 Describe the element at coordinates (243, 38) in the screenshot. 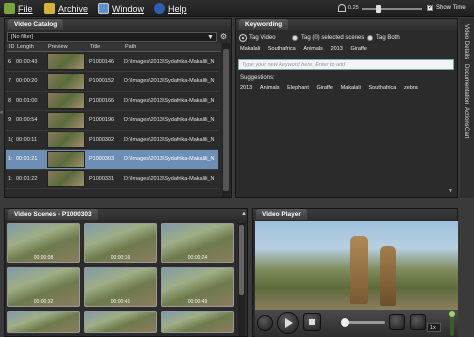

I see `tag-video-radio` at that location.